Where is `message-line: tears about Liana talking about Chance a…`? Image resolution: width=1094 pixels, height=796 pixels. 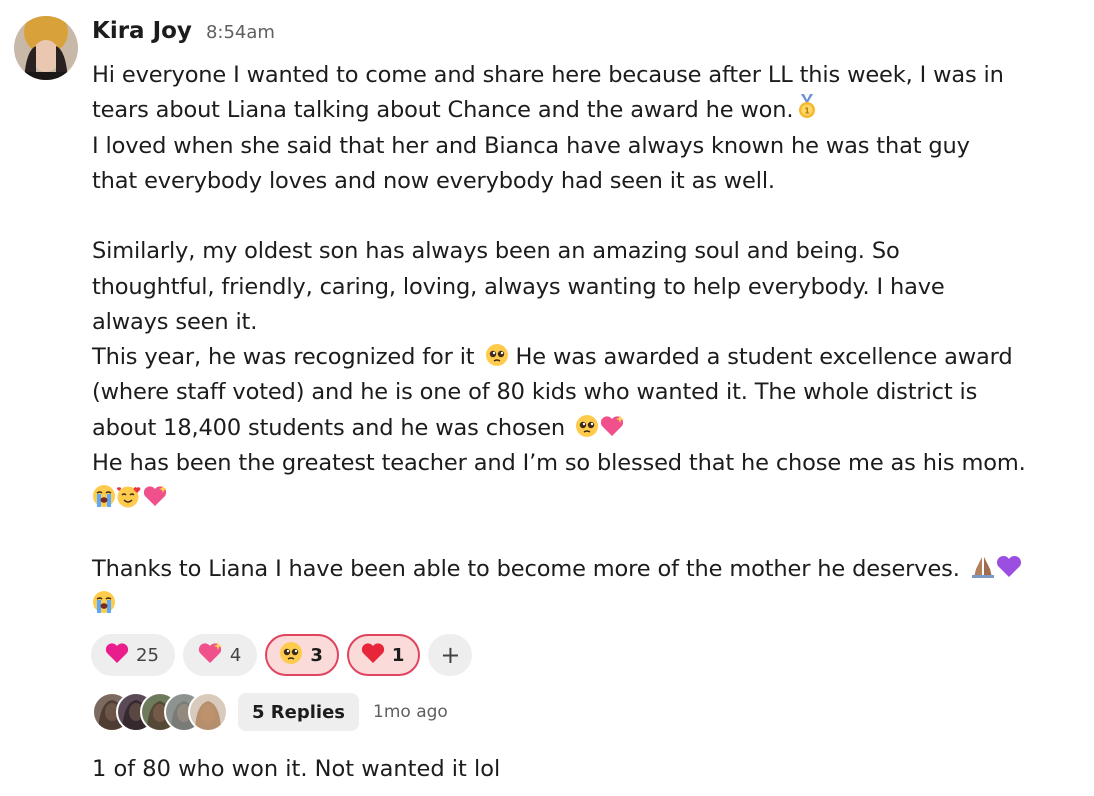
message-line: tears about Liana talking about Chance a… is located at coordinates (587, 110).